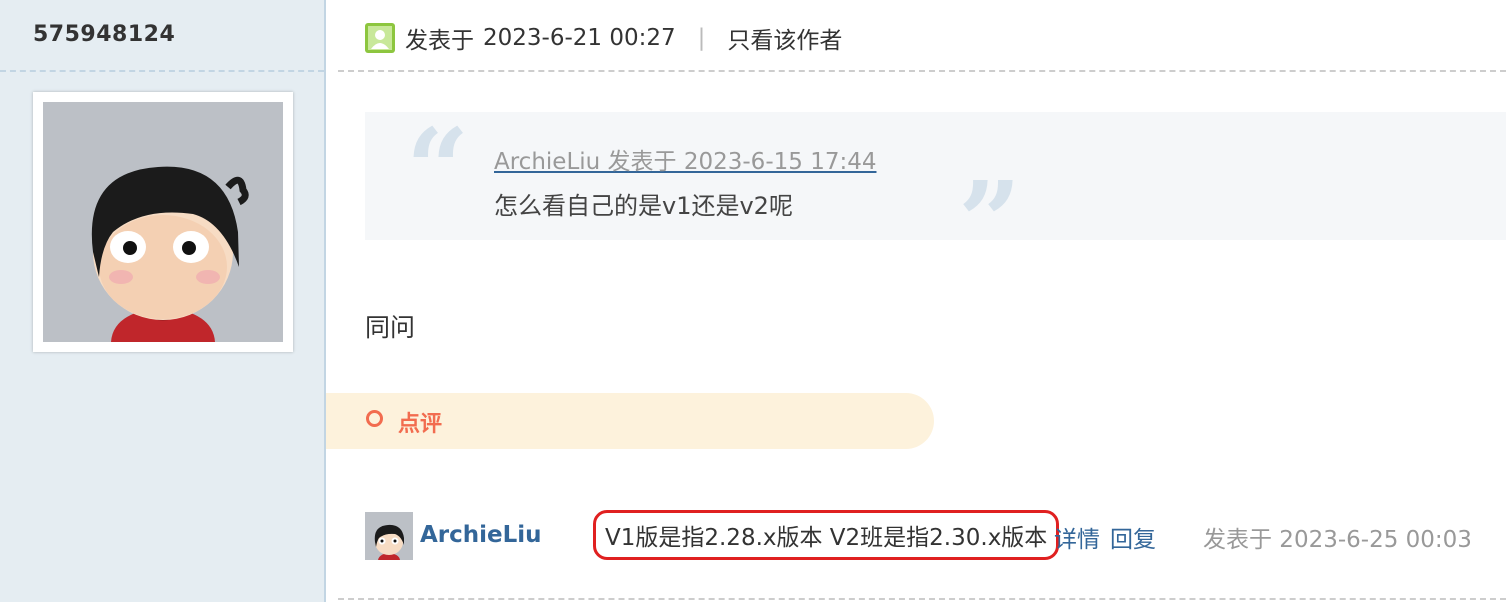 This screenshot has width=1506, height=602. What do you see at coordinates (643, 206) in the screenshot?
I see `quote-text: 怎么看自己的是v1还是v2呢` at bounding box center [643, 206].